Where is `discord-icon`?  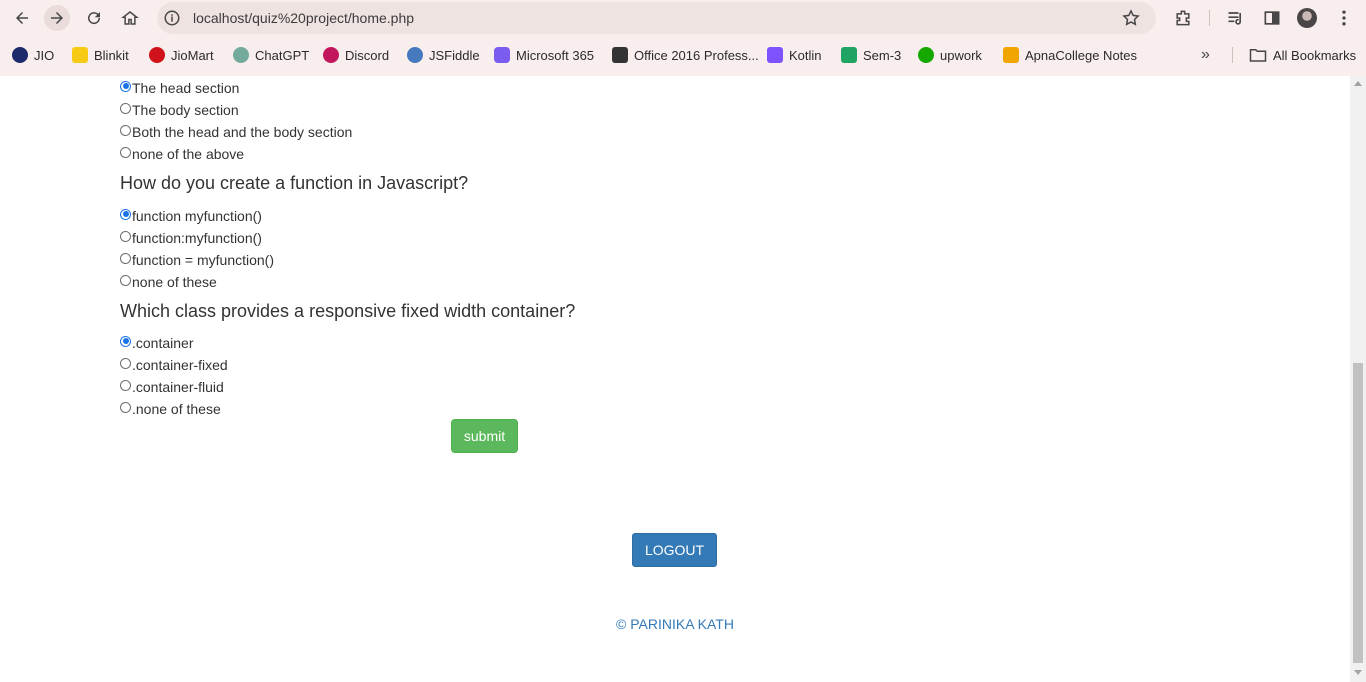 discord-icon is located at coordinates (331, 55).